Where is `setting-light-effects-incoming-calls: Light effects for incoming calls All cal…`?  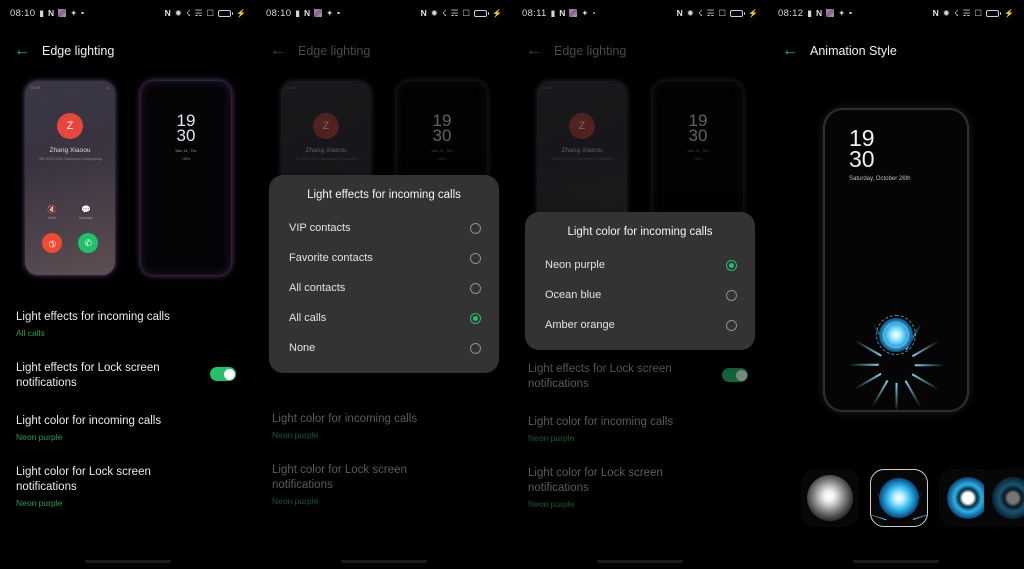
setting-light-effects-incoming-calls: Light effects for incoming calls All cal… is located at coordinates (128, 324).